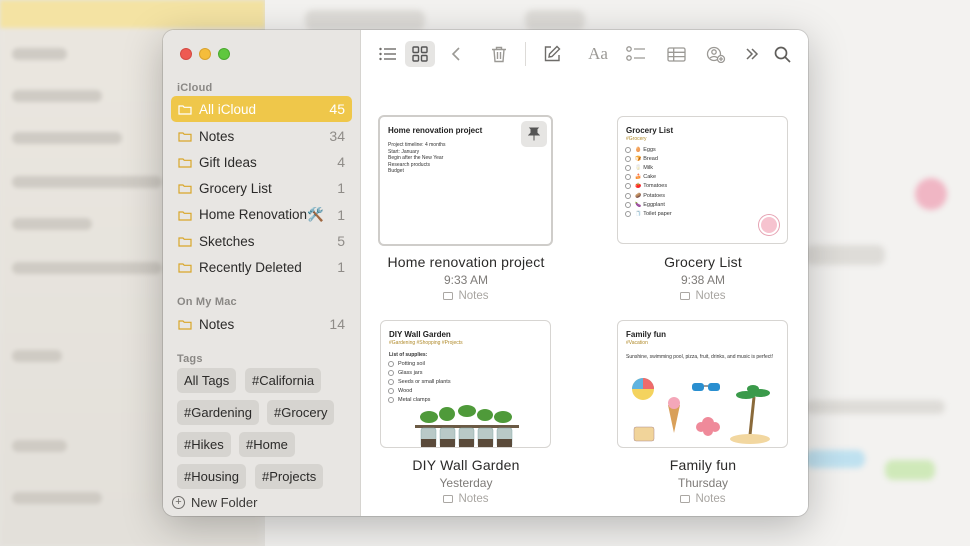  I want to click on note-title: DIY Wall Garden, so click(466, 465).